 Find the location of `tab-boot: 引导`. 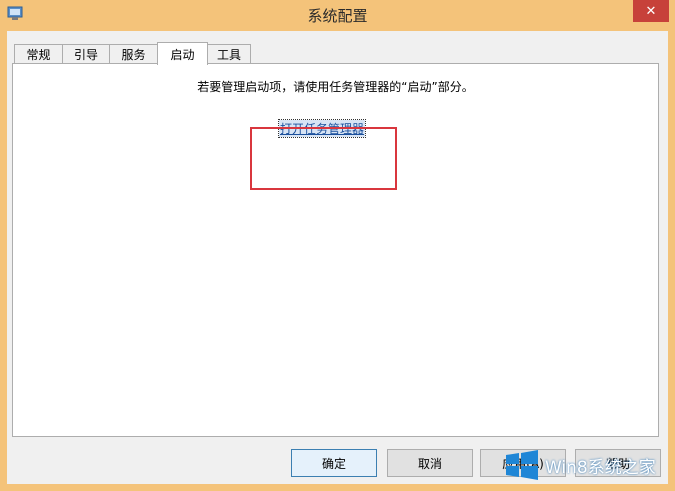

tab-boot: 引导 is located at coordinates (86, 53).